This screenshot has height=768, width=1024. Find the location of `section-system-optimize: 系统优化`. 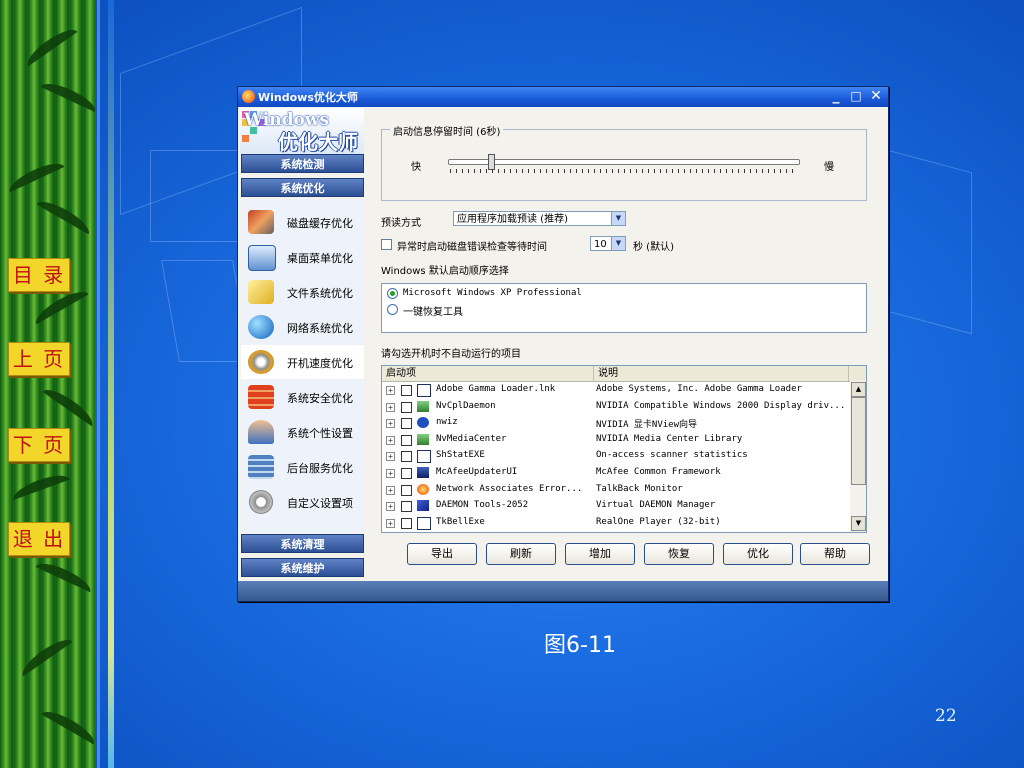

section-system-optimize: 系统优化 is located at coordinates (302, 187).